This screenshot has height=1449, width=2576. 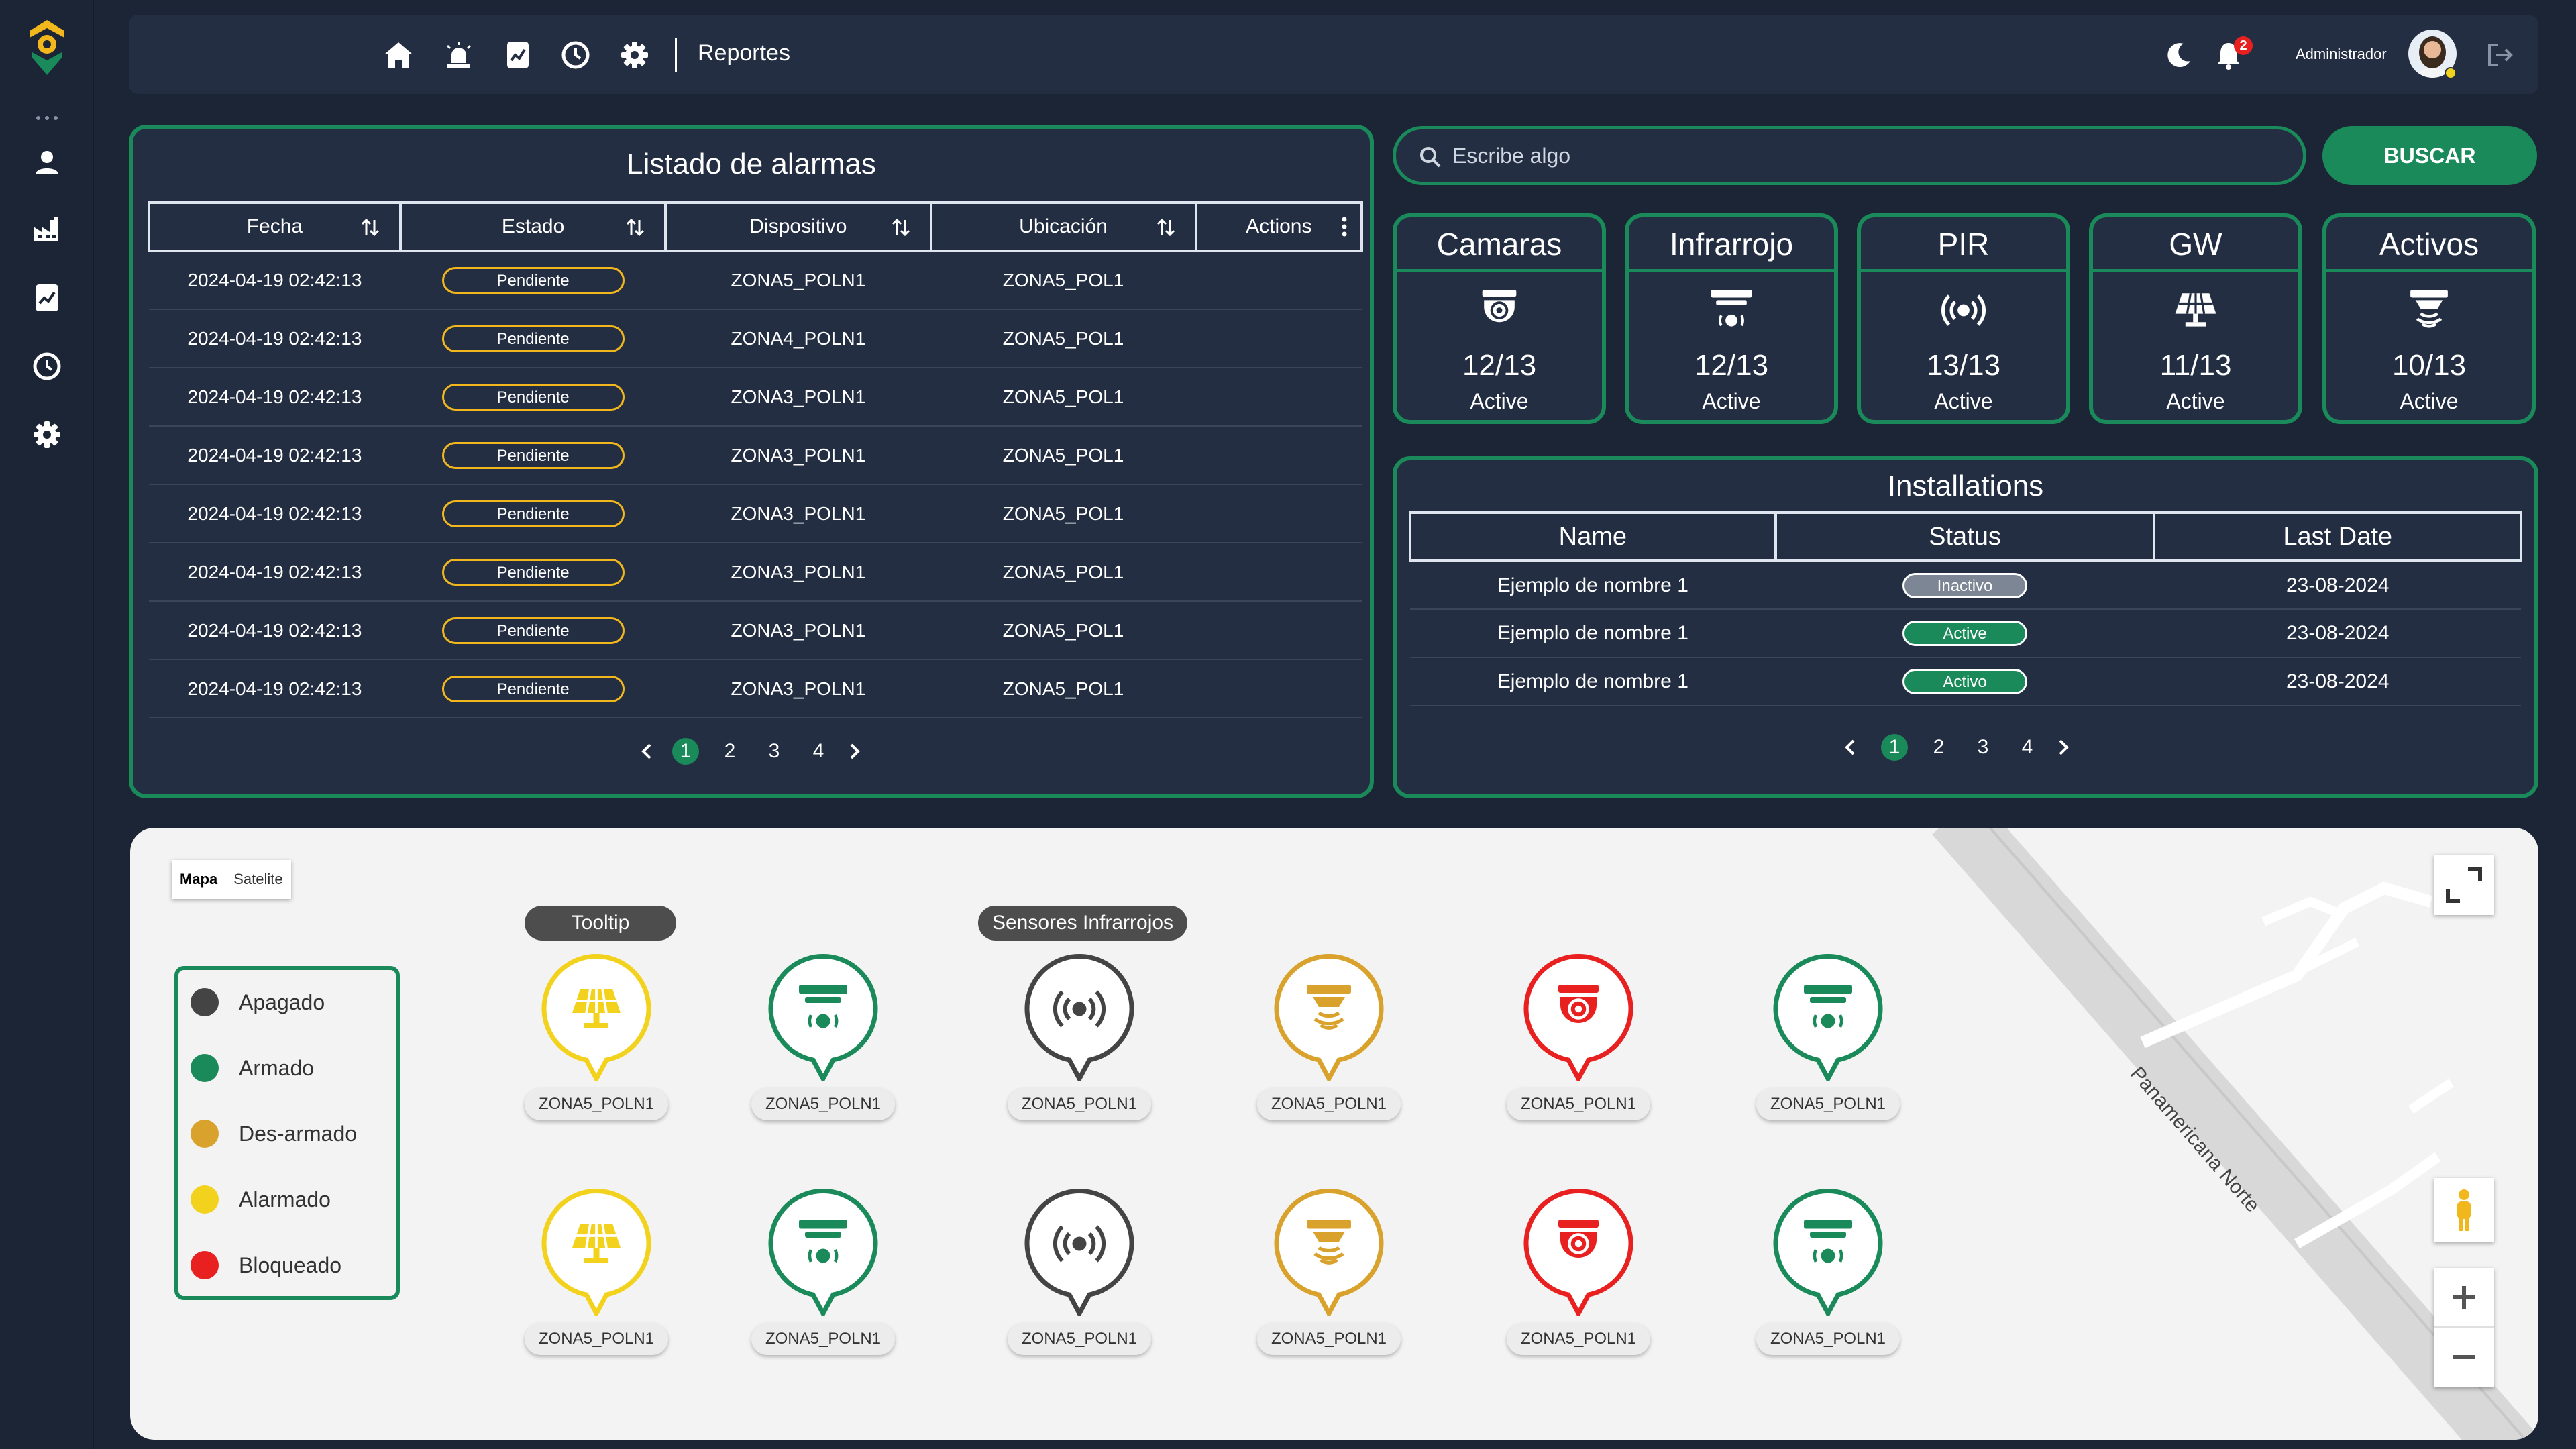 What do you see at coordinates (1593, 536) in the screenshot?
I see `column-header-name: Name` at bounding box center [1593, 536].